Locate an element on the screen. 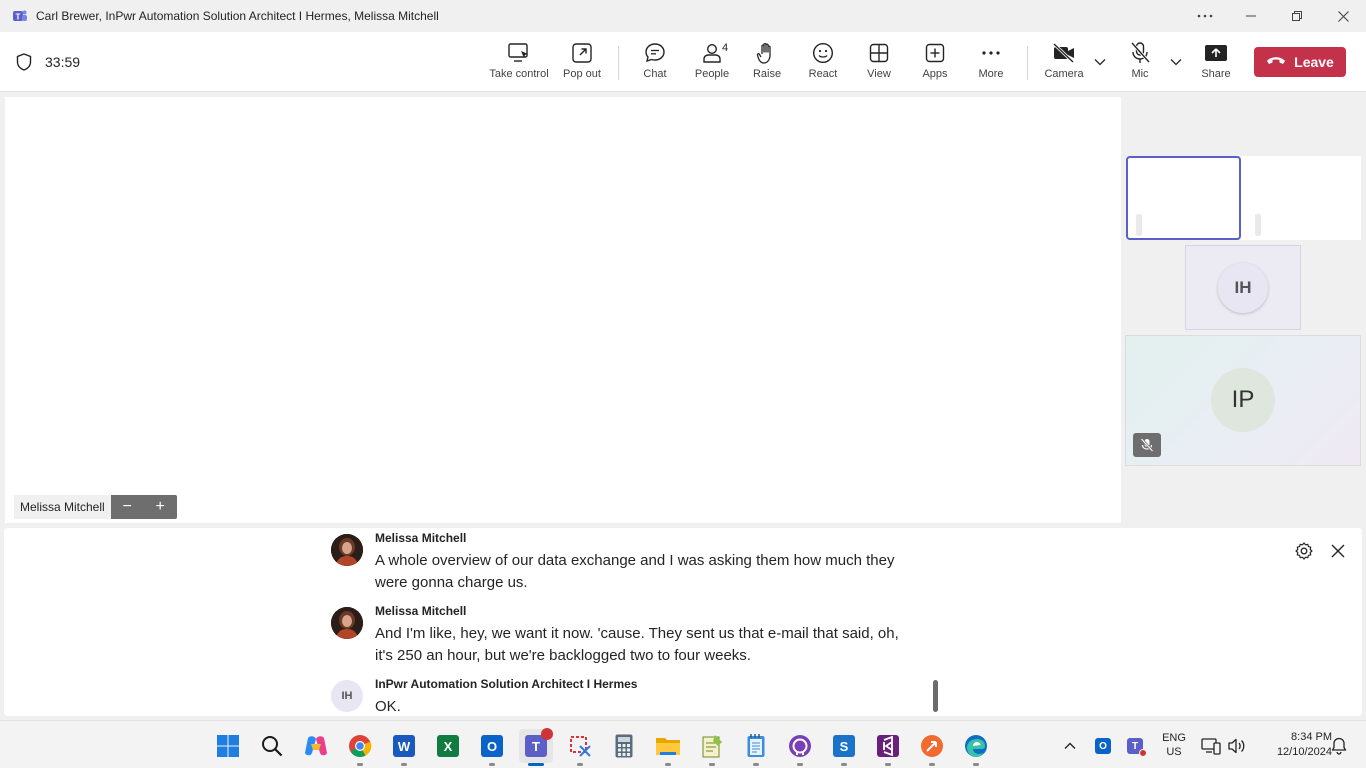 Image resolution: width=1366 pixels, height=768 pixels. muted-mic-icon is located at coordinates (1147, 445).